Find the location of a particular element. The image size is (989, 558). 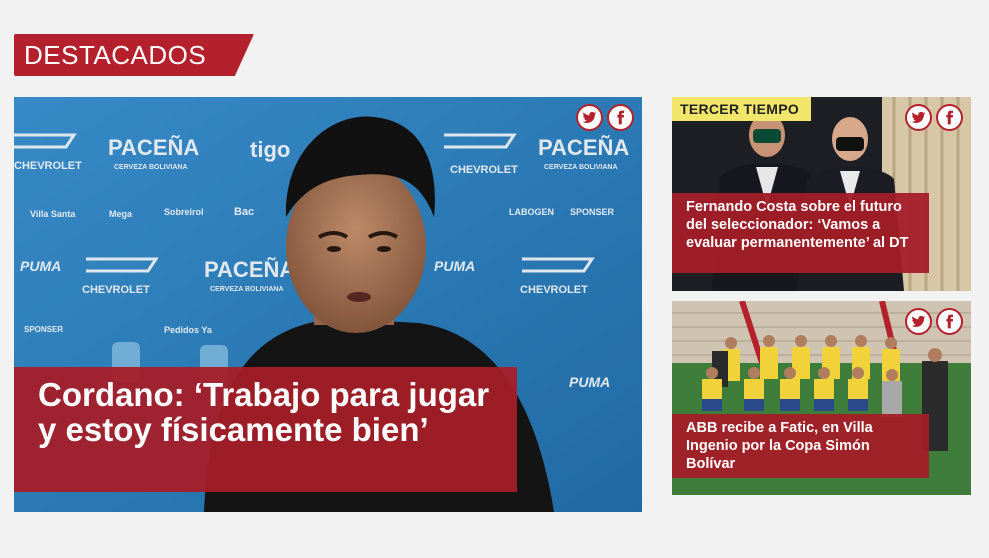

side-1-share-buttons is located at coordinates (934, 117).